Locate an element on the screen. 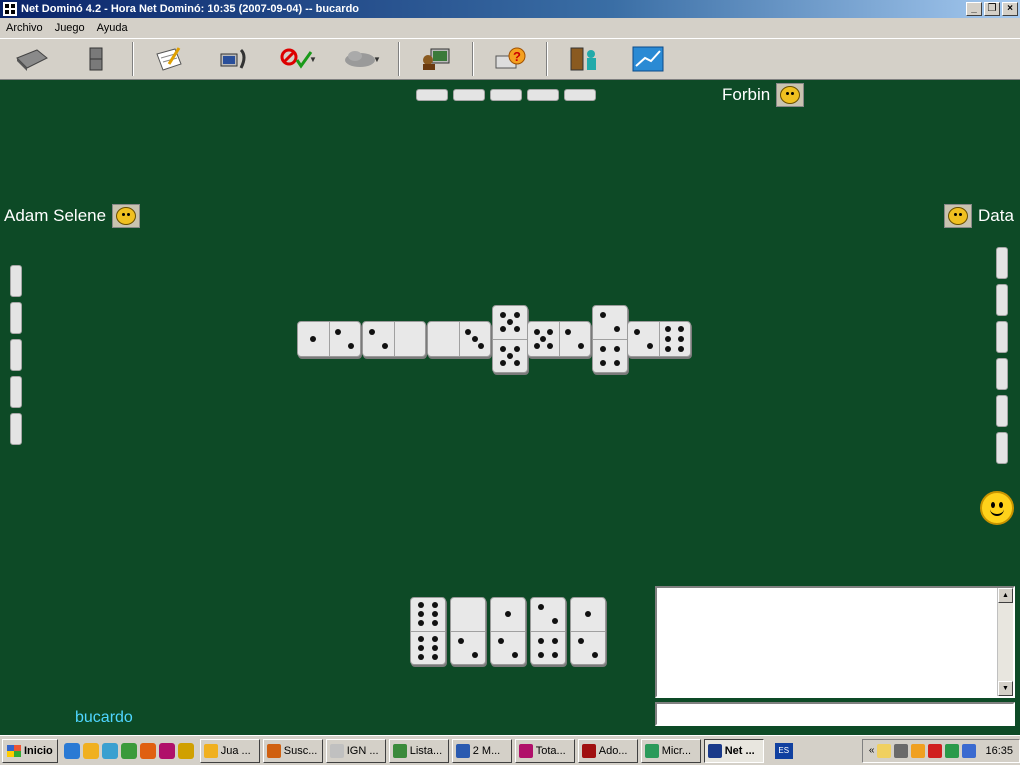 This screenshot has width=1020, height=765. start-label: Inicio is located at coordinates (38, 750).